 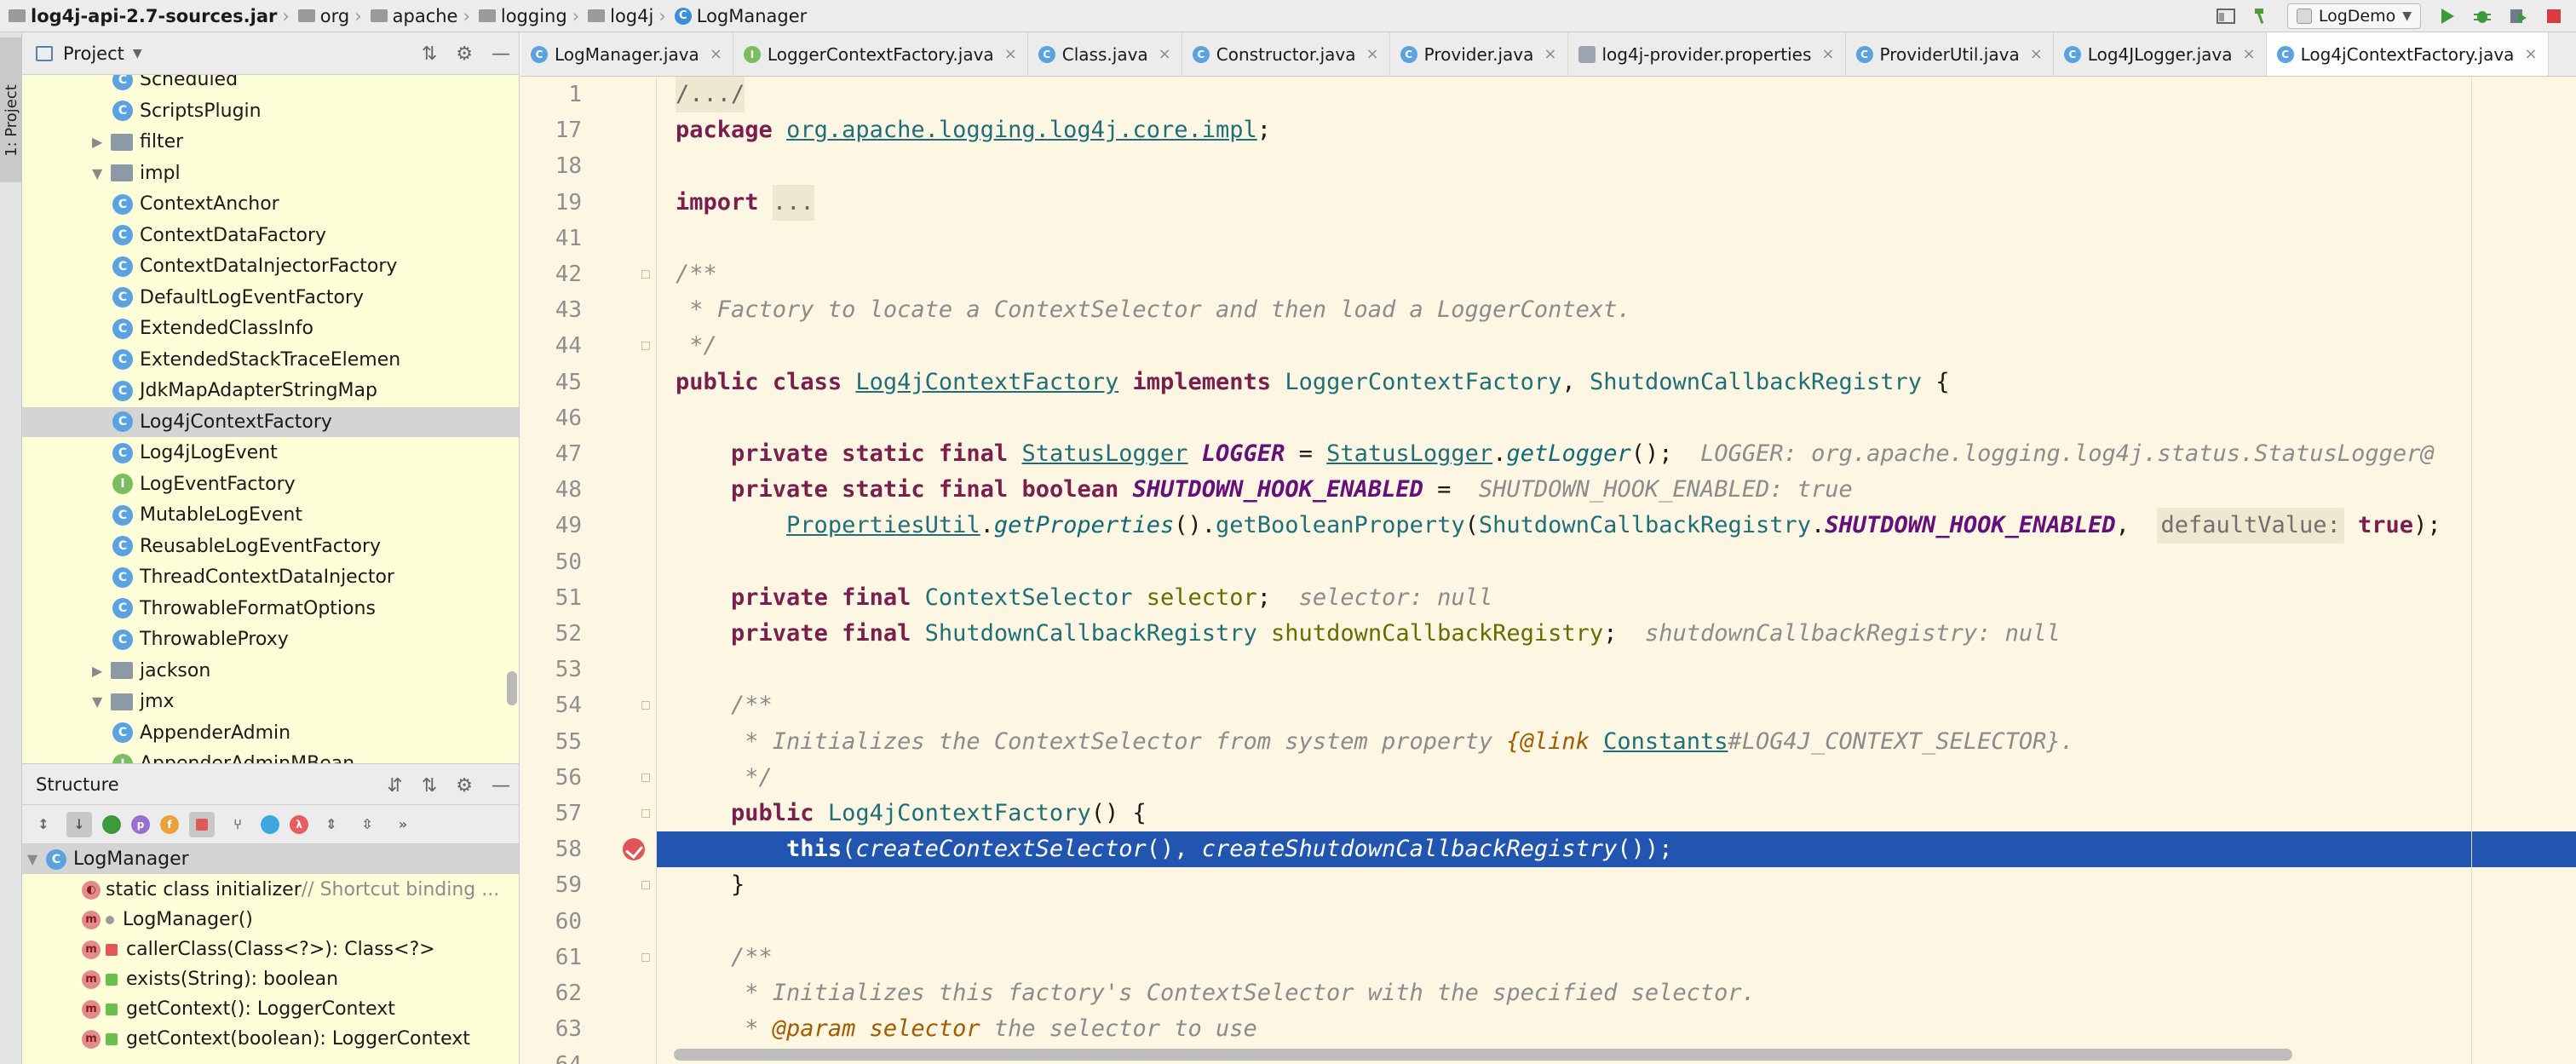 What do you see at coordinates (271, 515) in the screenshot?
I see `tree-item: C MutableLogEvent` at bounding box center [271, 515].